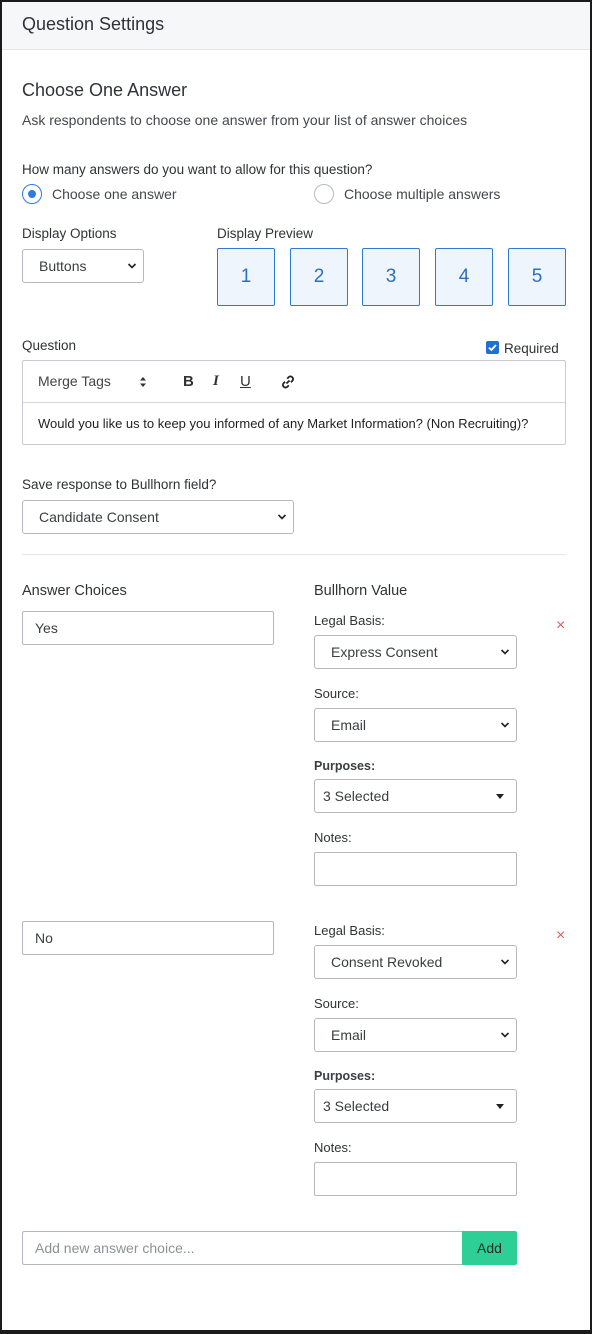  I want to click on legal-basis-select-1: Express Consent, so click(415, 652).